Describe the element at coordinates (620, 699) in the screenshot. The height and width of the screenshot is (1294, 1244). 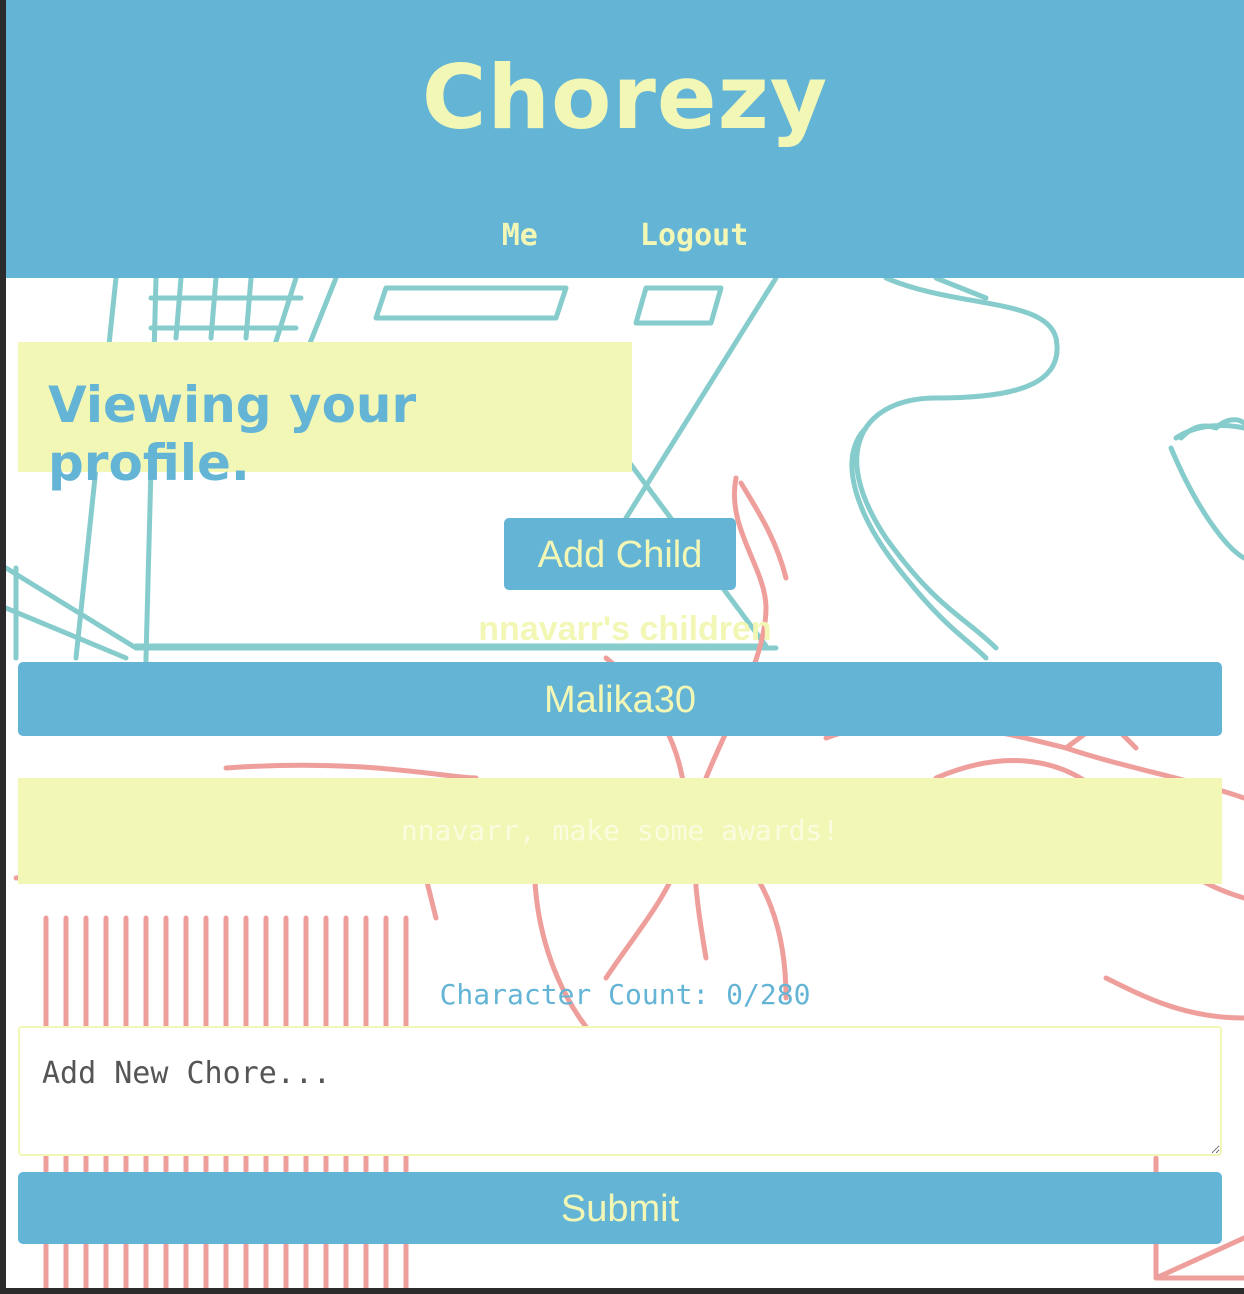
I see `child-item-button: Malika30` at that location.